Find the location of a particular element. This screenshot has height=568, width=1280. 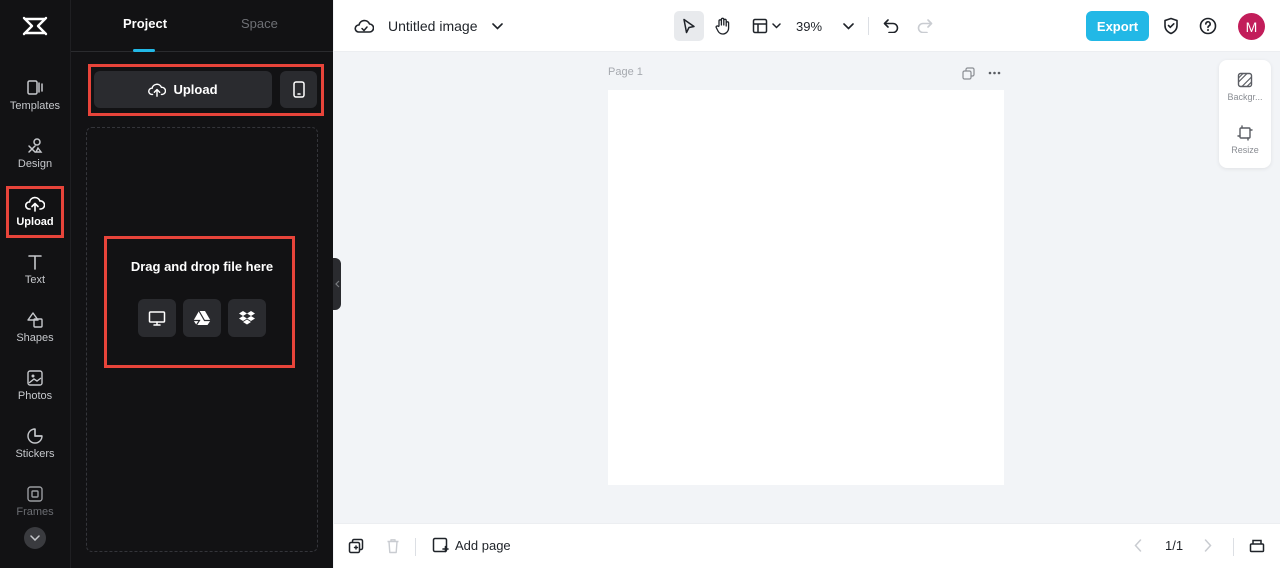

zoom-level: 39% is located at coordinates (809, 26).